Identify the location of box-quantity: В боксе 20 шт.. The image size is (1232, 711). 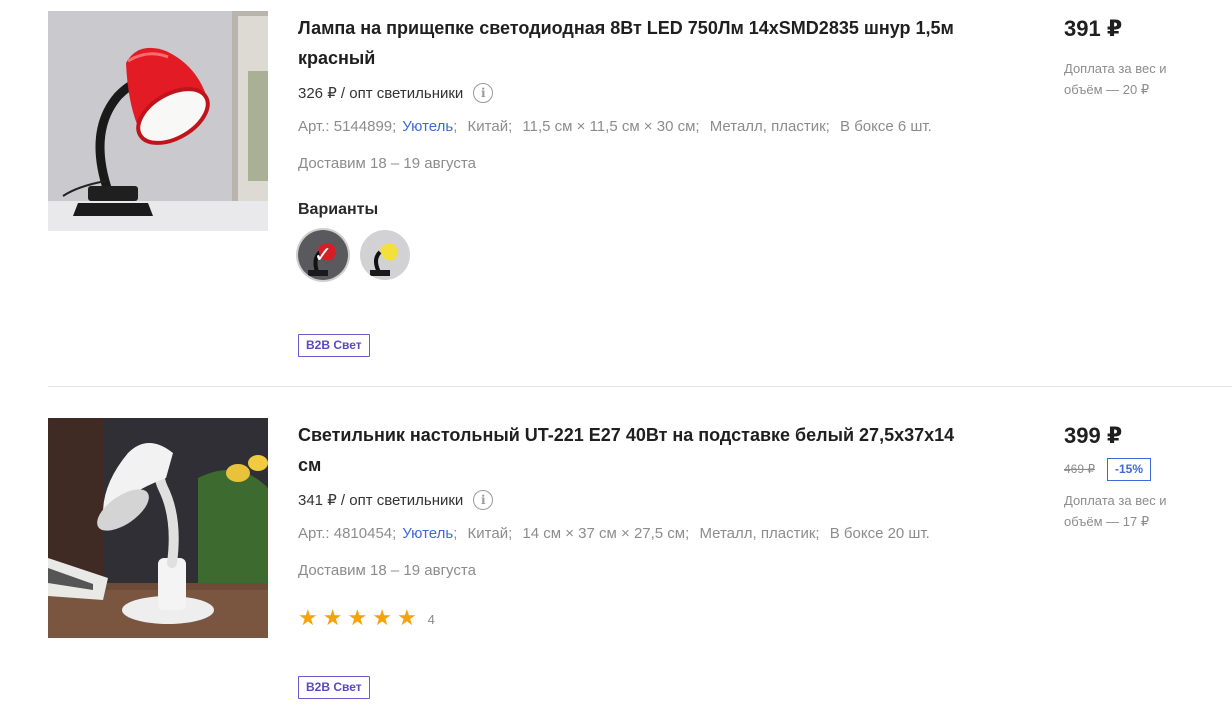
(879, 533).